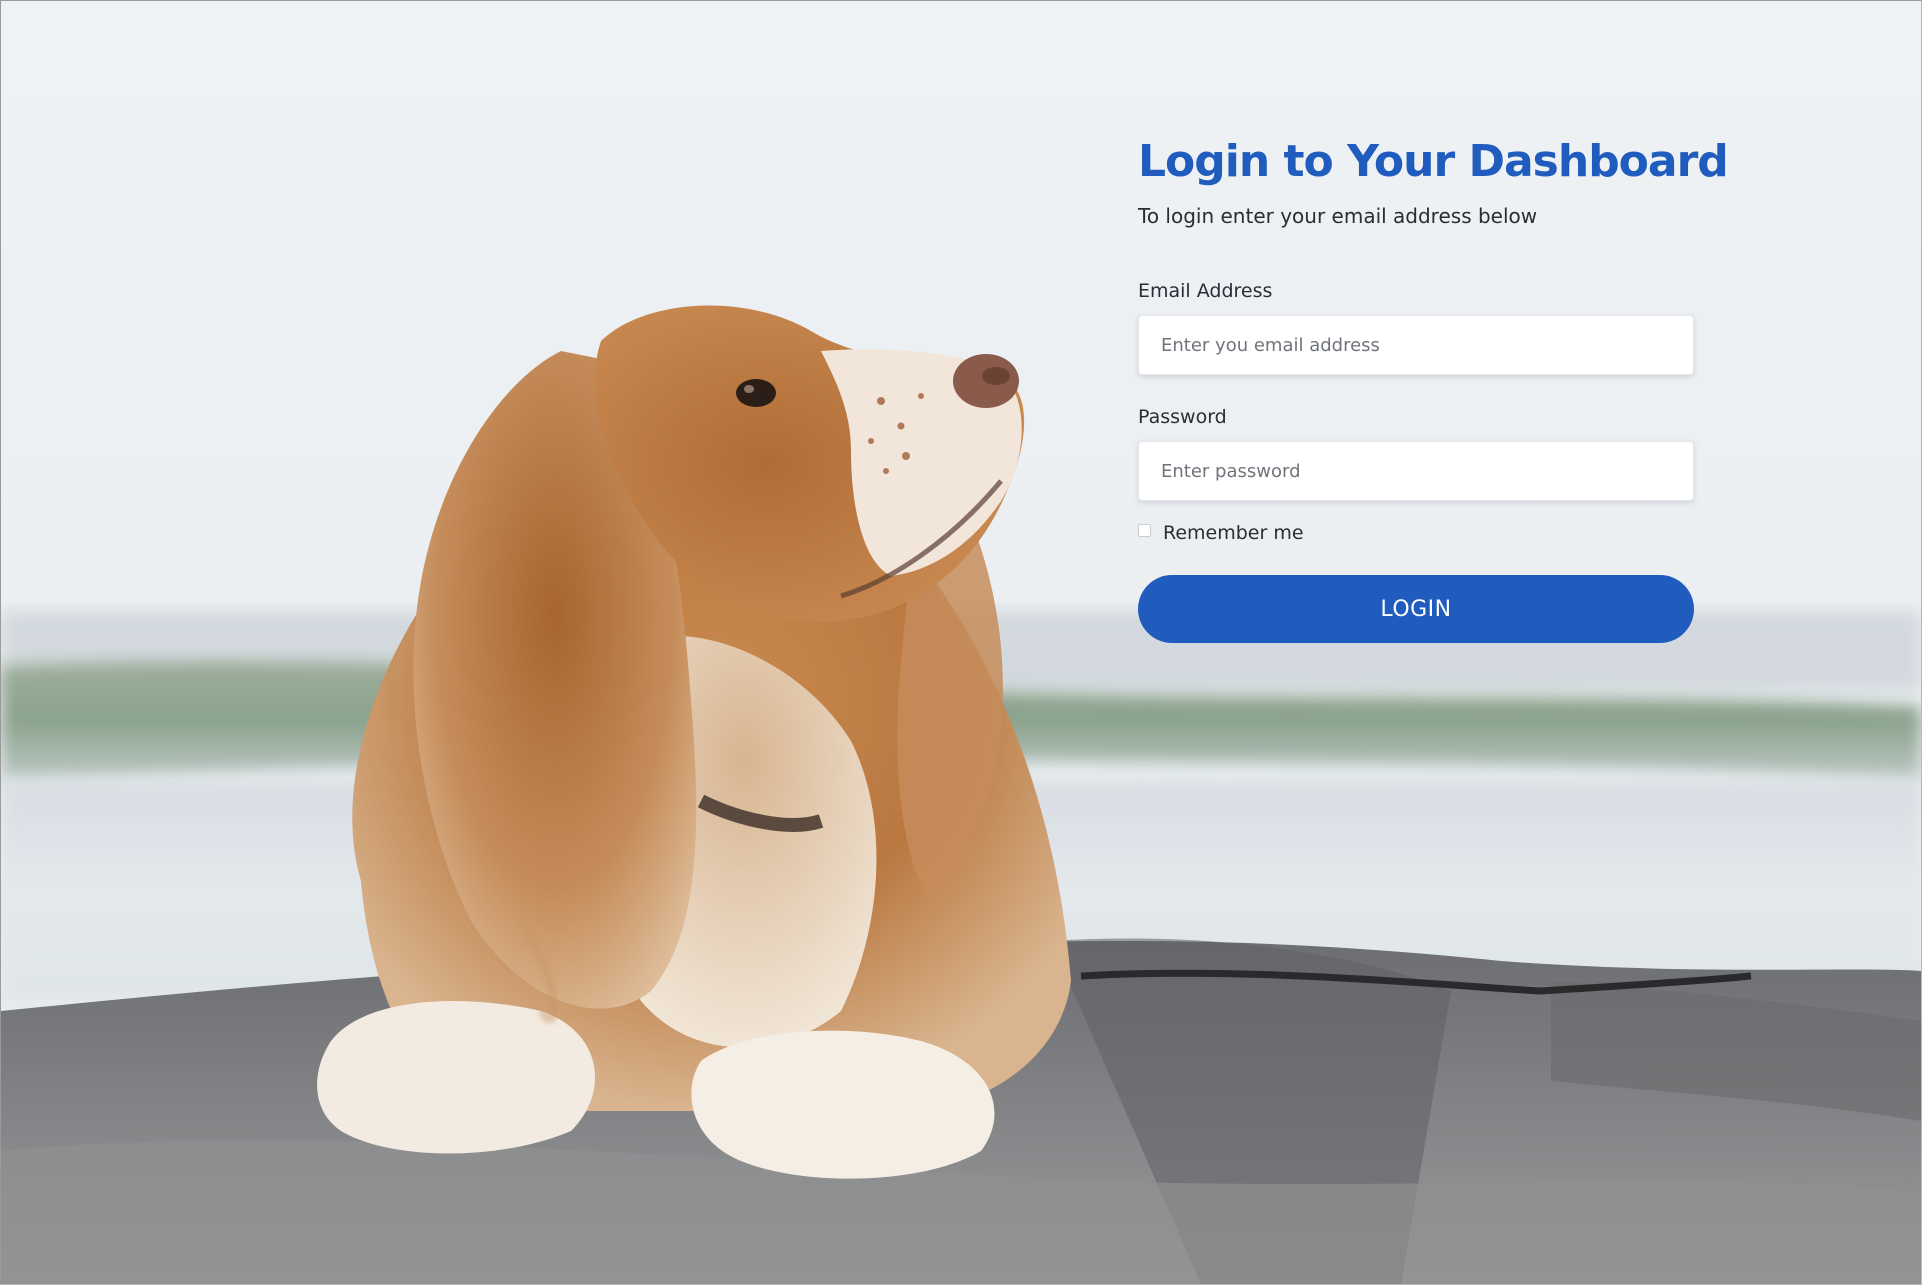 The image size is (1922, 1288). What do you see at coordinates (1416, 609) in the screenshot?
I see `login-button: LOGIN` at bounding box center [1416, 609].